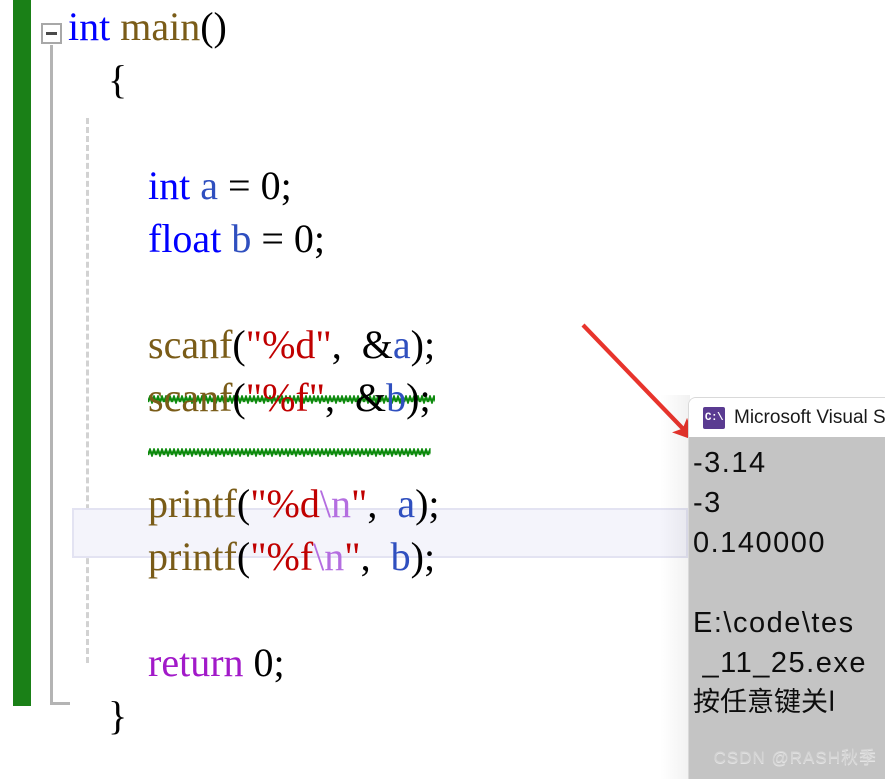 Image resolution: width=885 pixels, height=779 pixels. What do you see at coordinates (213, 26) in the screenshot?
I see `token-punct: ()` at bounding box center [213, 26].